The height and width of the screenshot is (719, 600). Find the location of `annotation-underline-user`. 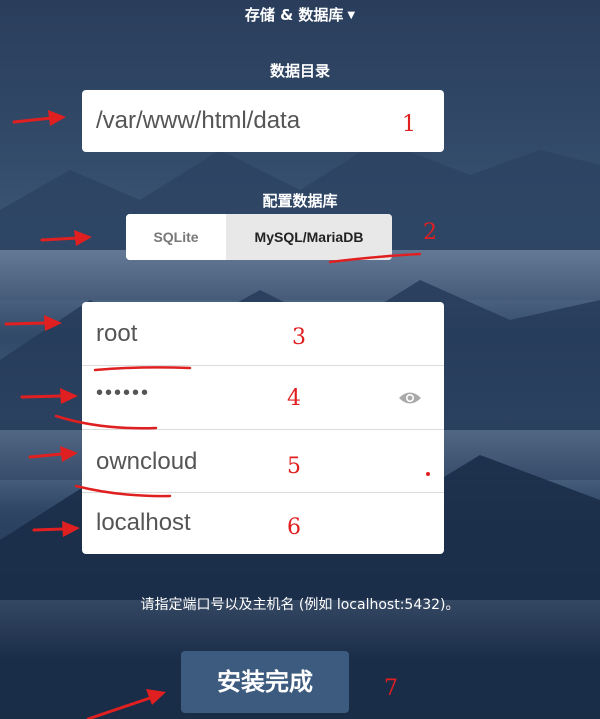

annotation-underline-user is located at coordinates (142, 369).